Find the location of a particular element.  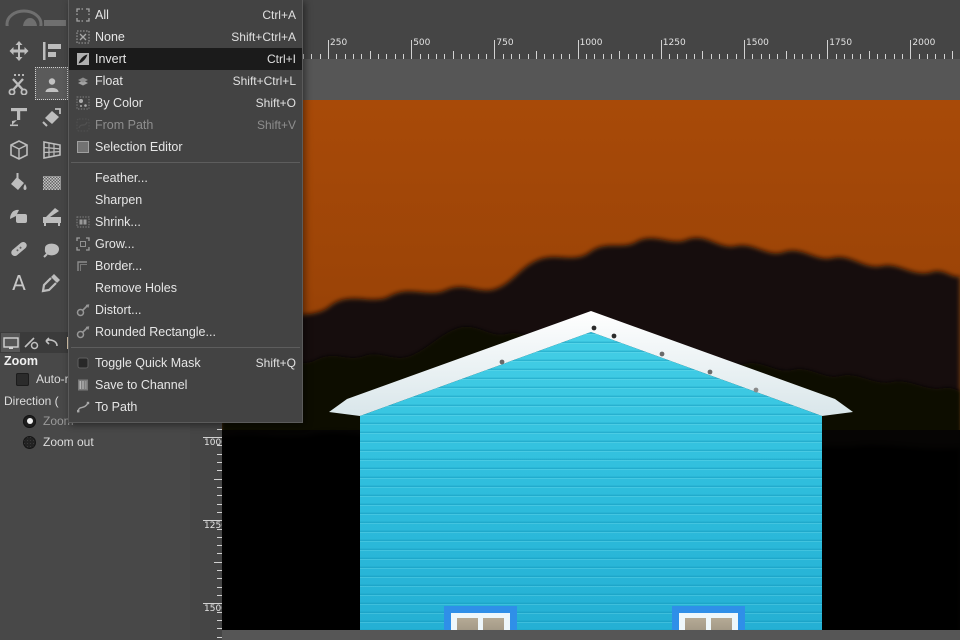

undo-history-tab is located at coordinates (50, 342).